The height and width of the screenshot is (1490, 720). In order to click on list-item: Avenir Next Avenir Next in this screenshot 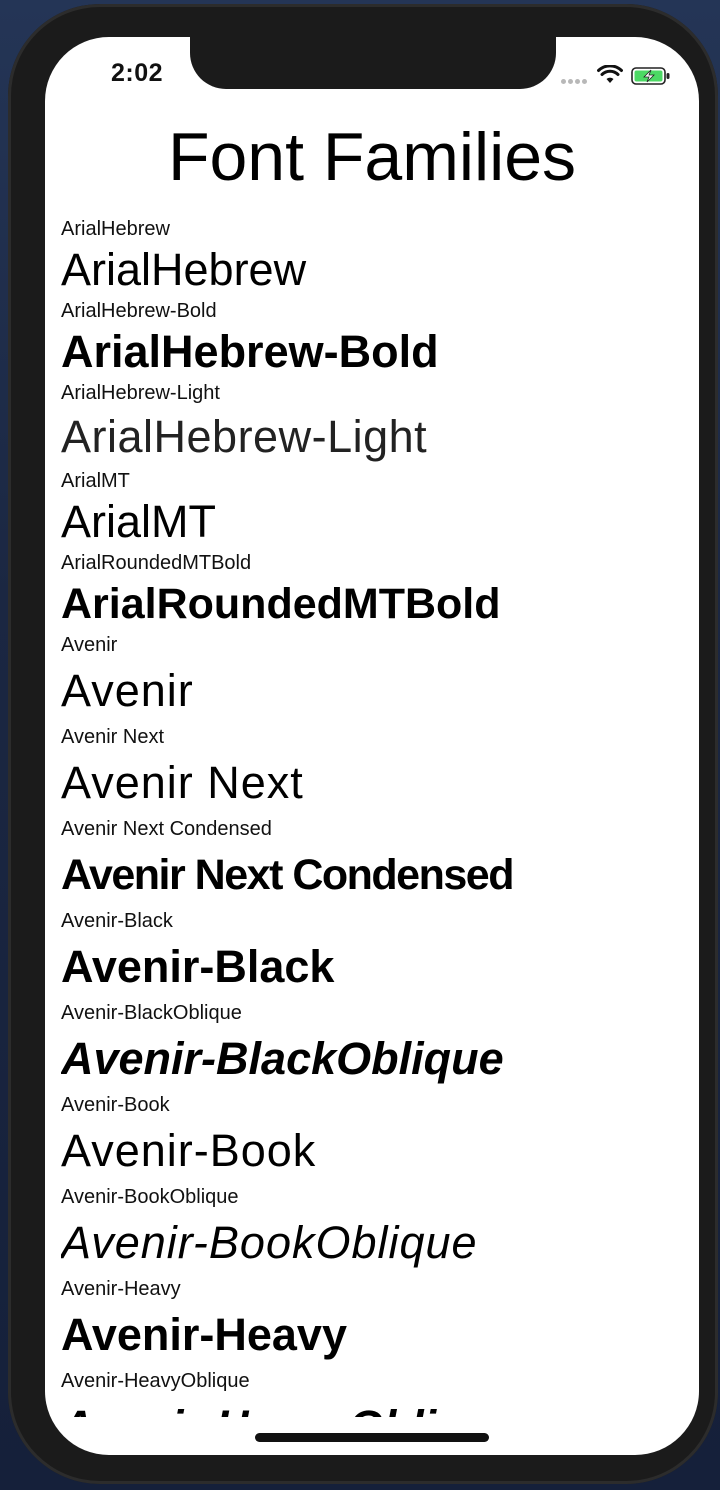, I will do `click(376, 771)`.